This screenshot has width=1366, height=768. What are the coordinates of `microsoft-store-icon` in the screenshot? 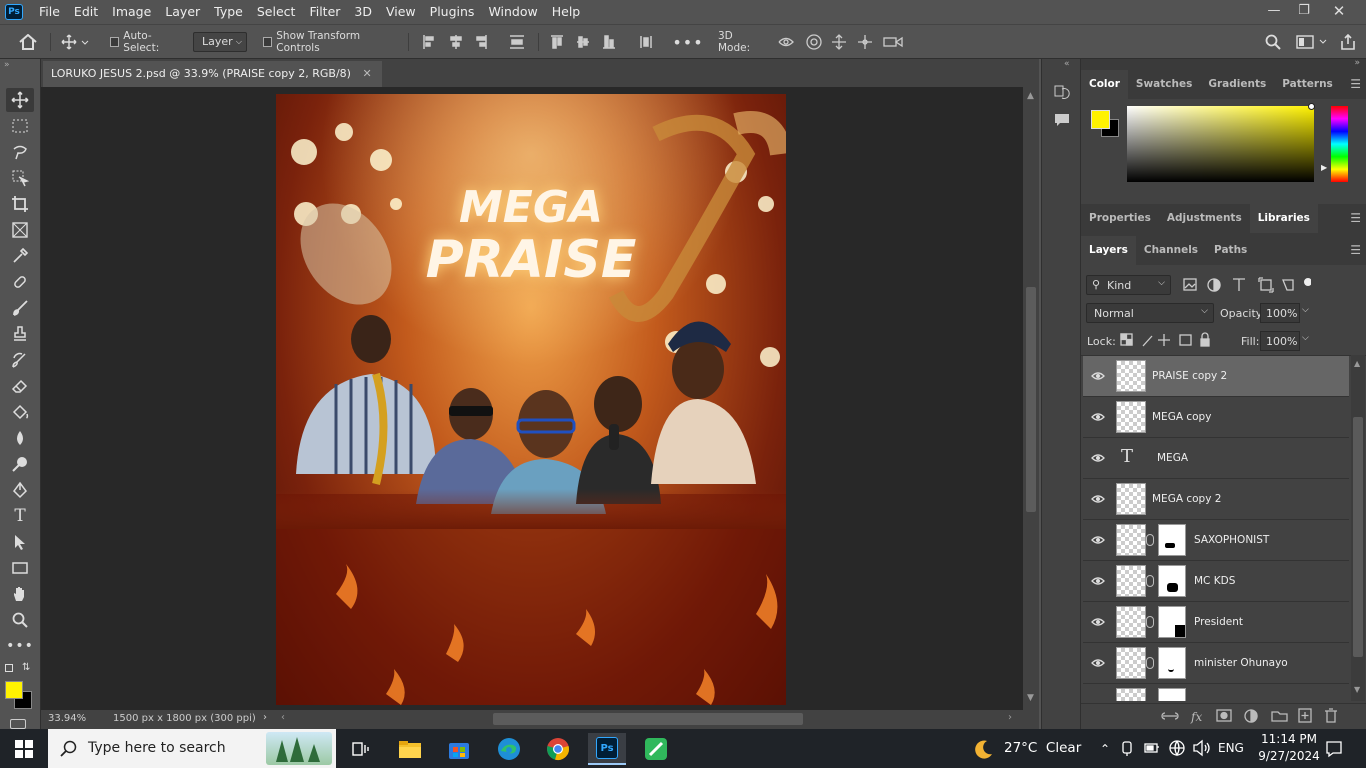 It's located at (459, 749).